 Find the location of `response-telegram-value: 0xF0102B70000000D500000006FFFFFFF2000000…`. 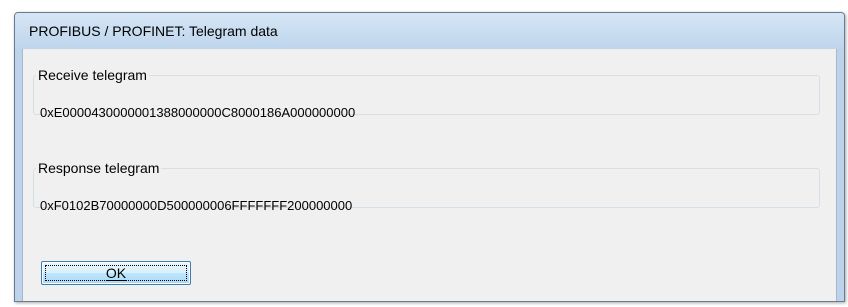

response-telegram-value: 0xF0102B70000000D500000006FFFFFFF2000000… is located at coordinates (196, 205).